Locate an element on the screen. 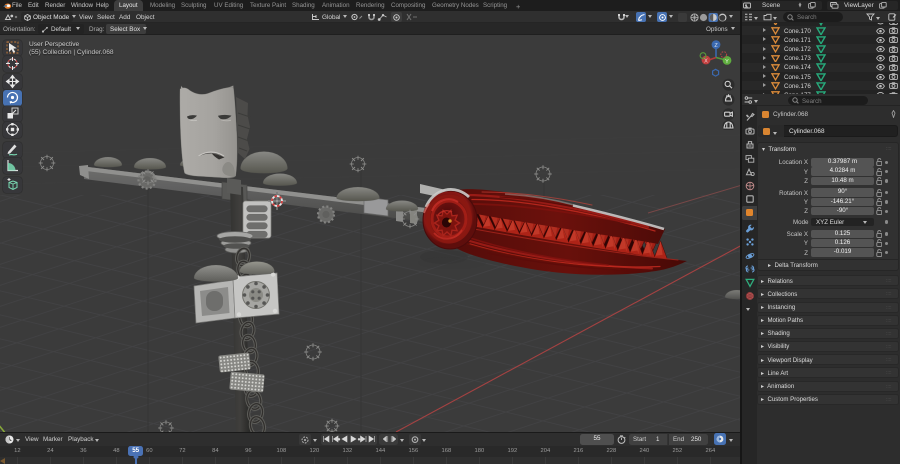 The height and width of the screenshot is (464, 900). svg-text: Y is located at coordinates (727, 62).